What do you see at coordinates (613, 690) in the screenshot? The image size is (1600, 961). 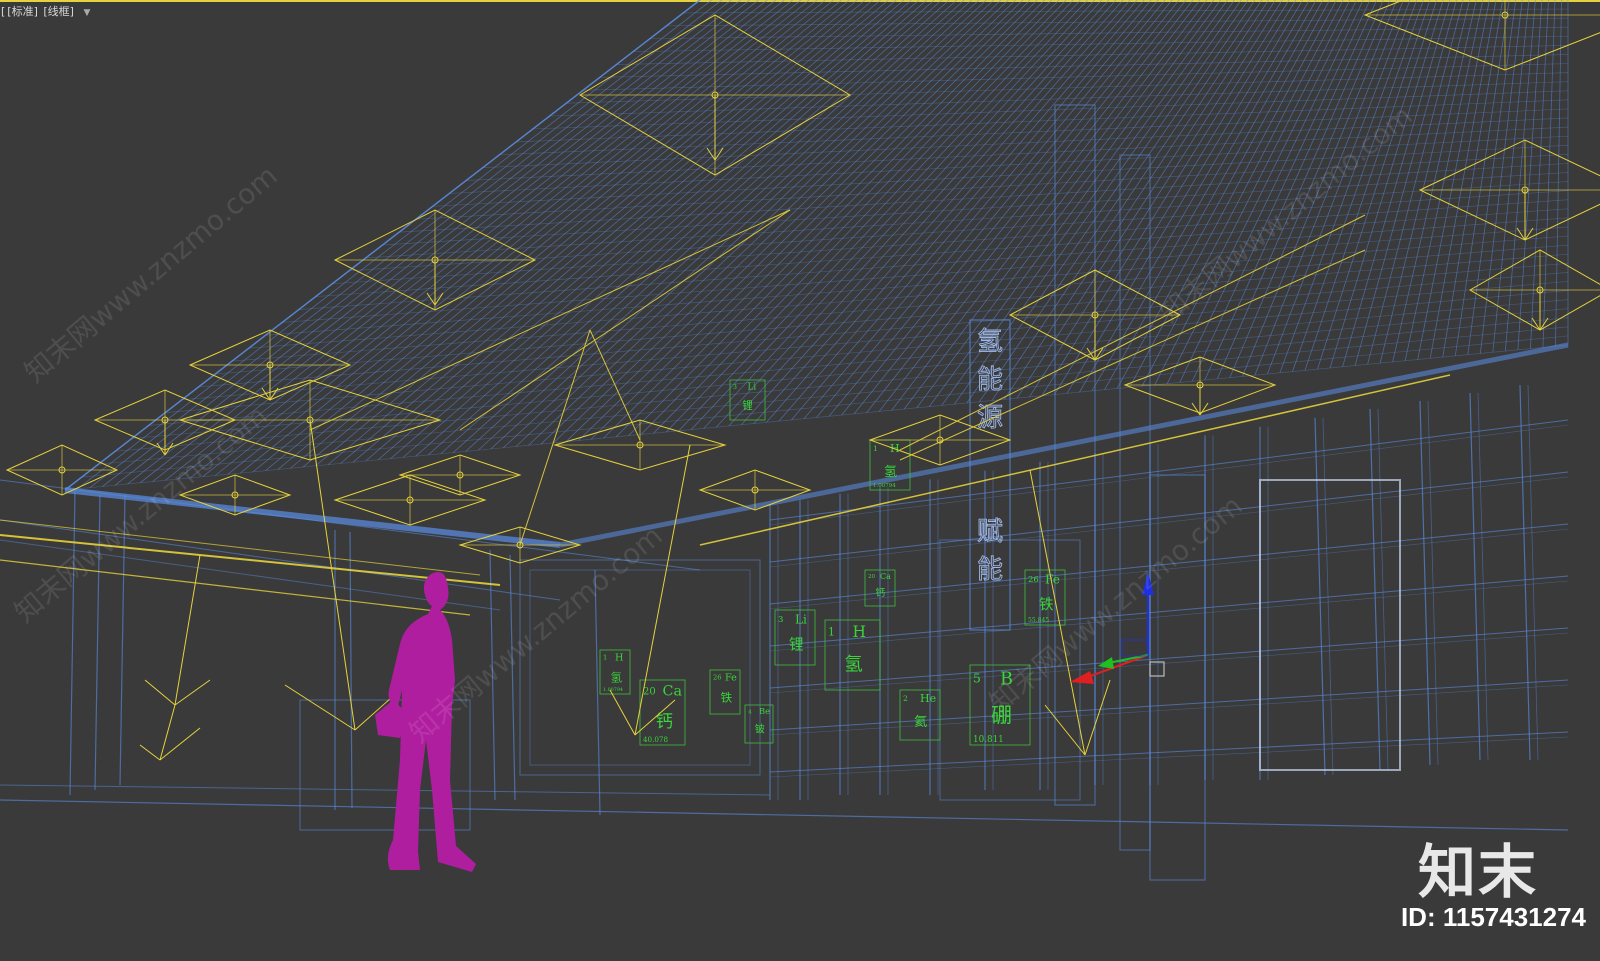 I see `element-mass: 1.00794` at bounding box center [613, 690].